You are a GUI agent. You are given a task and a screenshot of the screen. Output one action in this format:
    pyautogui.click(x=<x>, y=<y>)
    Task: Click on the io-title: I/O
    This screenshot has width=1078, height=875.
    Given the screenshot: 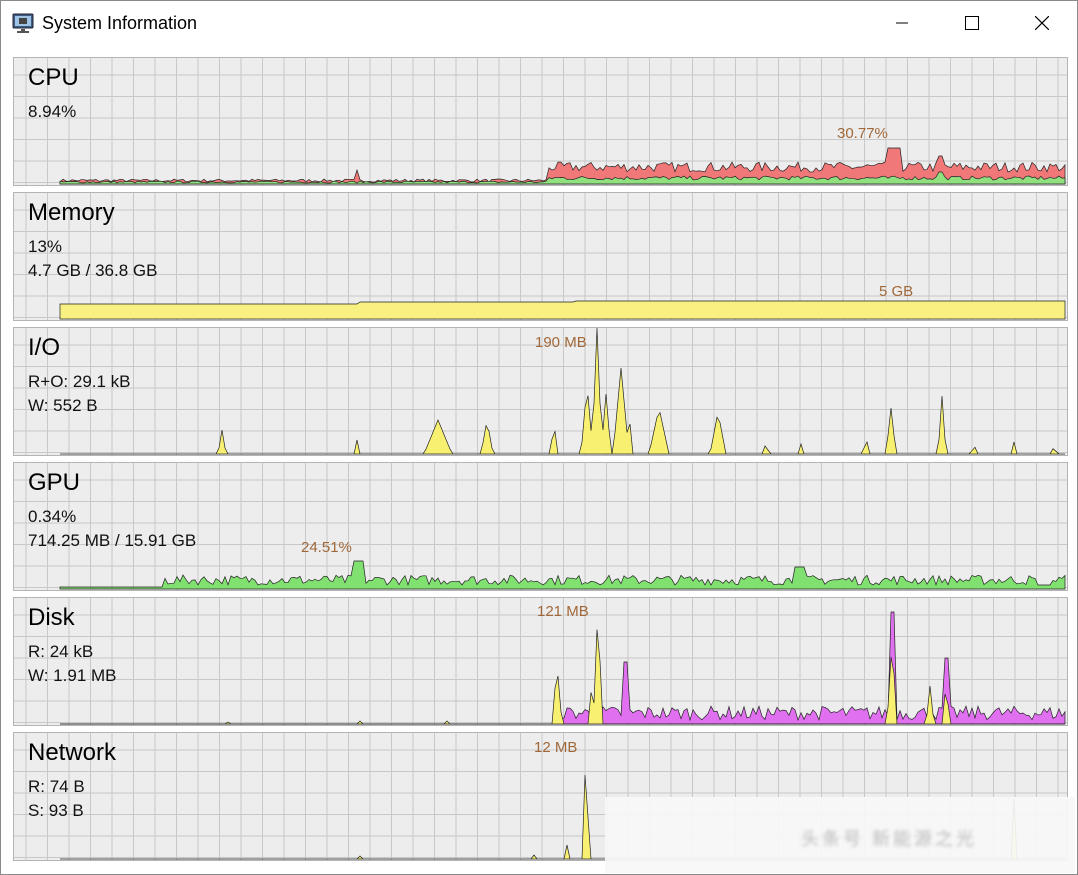 What is the action you would take?
    pyautogui.click(x=44, y=347)
    